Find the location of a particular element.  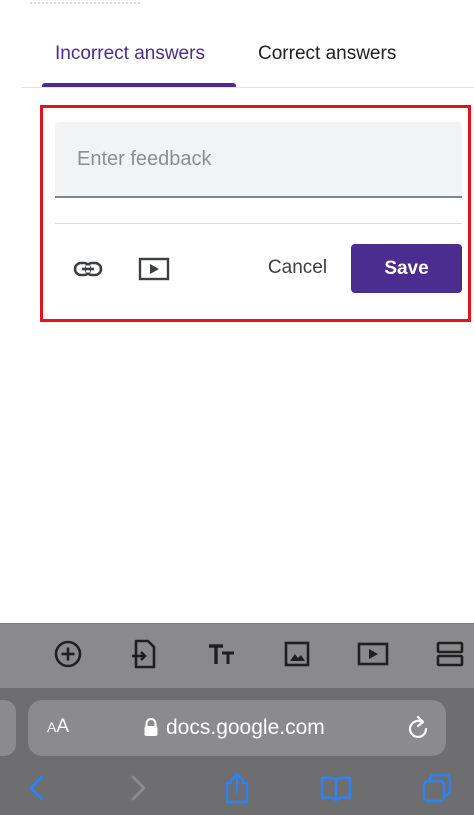

bookmarks-icon is located at coordinates (336, 789).